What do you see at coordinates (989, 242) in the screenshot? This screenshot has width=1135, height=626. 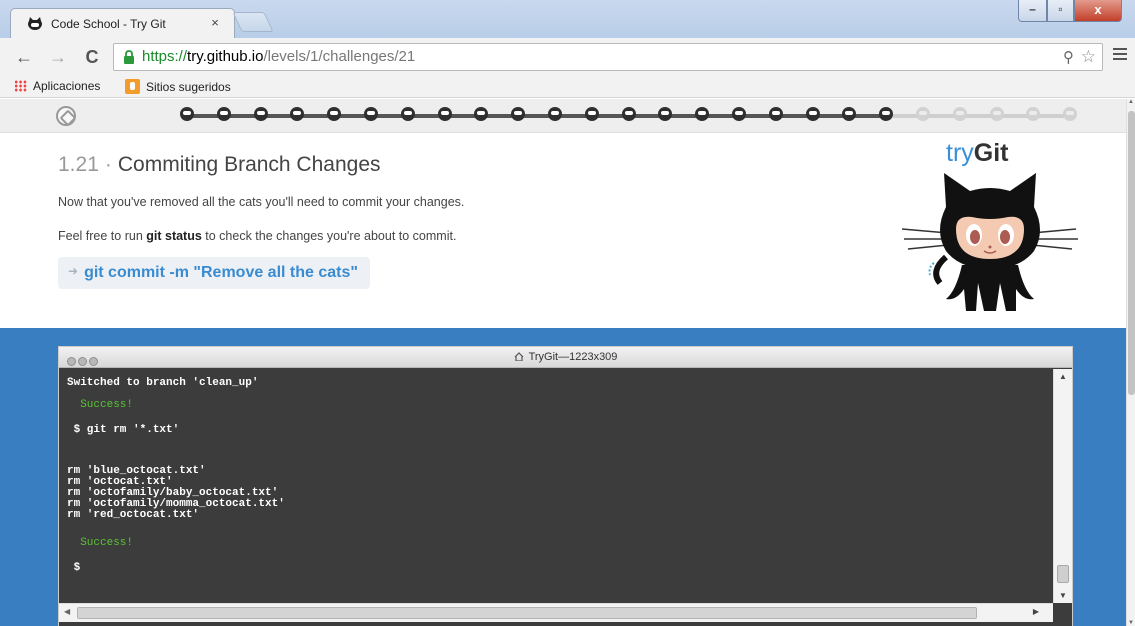 I see `octocat-mascot-icon` at bounding box center [989, 242].